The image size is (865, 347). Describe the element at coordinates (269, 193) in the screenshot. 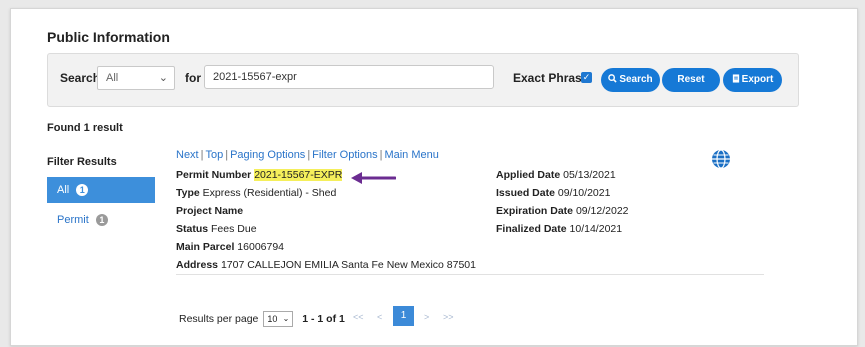

I see `type-value: Express (Residential) - Shed` at that location.